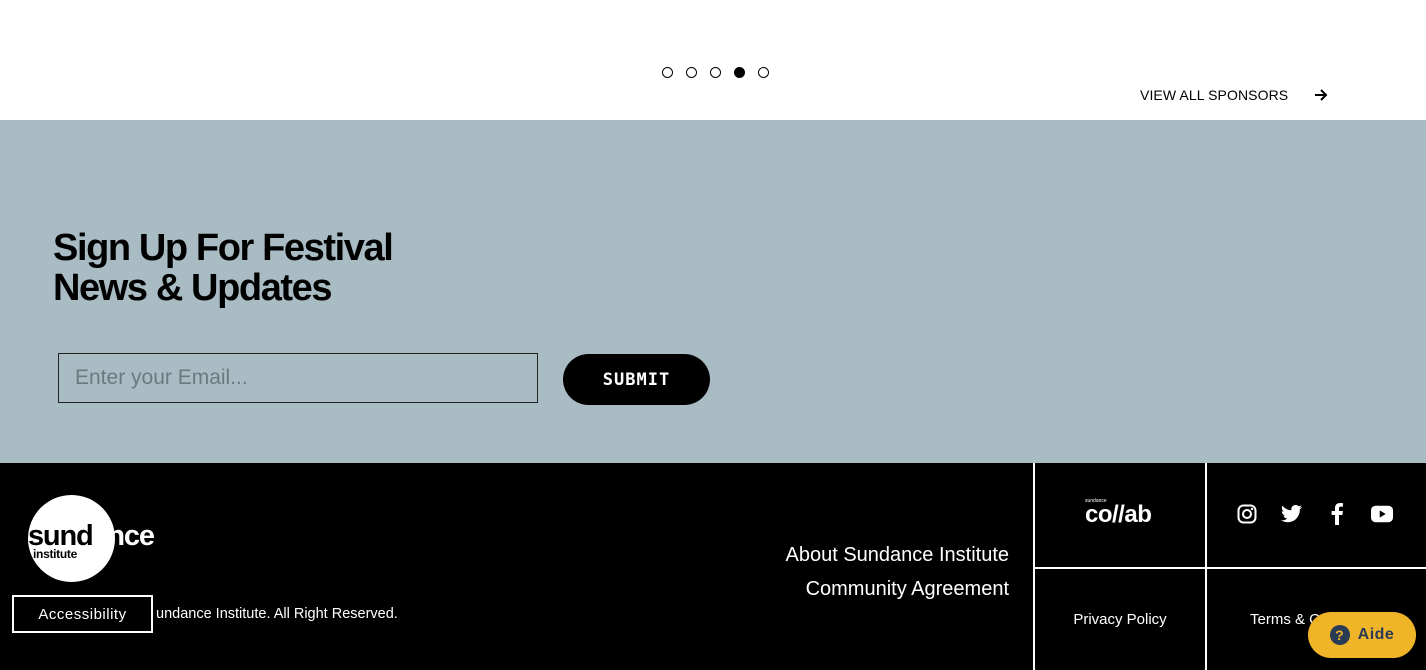 This screenshot has height=670, width=1426. What do you see at coordinates (897, 589) in the screenshot?
I see `community-agreement-link: Community Agreement` at bounding box center [897, 589].